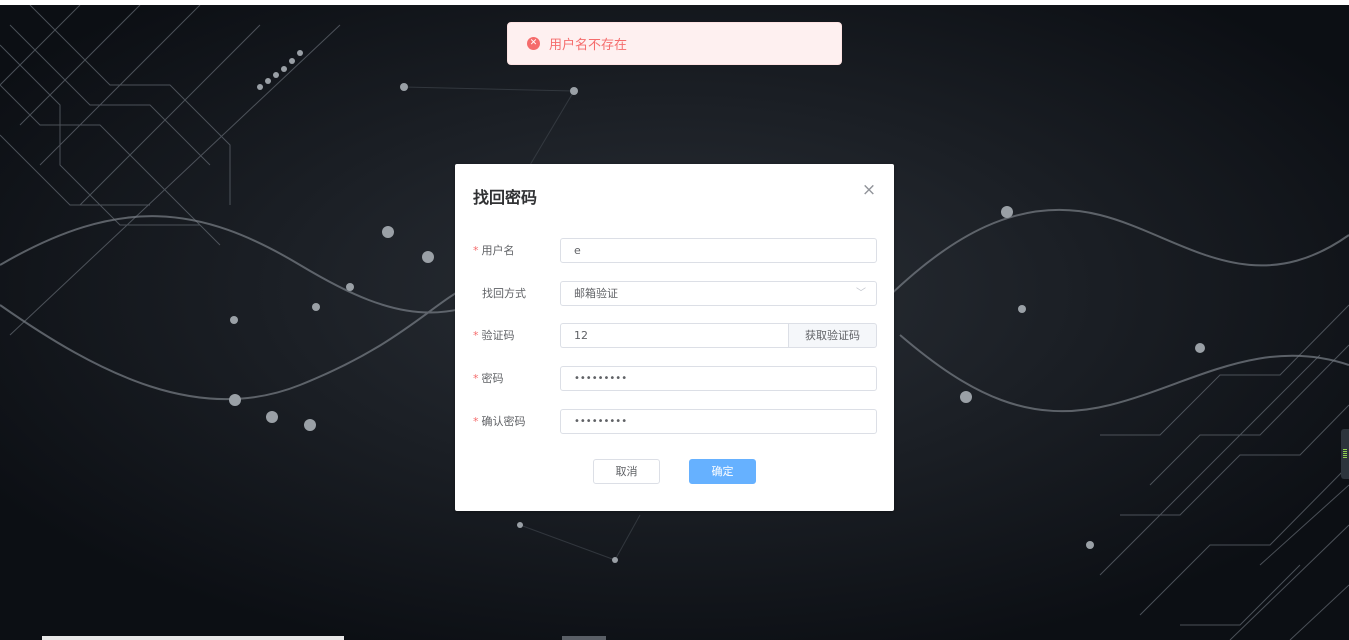 This screenshot has height=640, width=1349. I want to click on close-icon: ×, so click(869, 190).